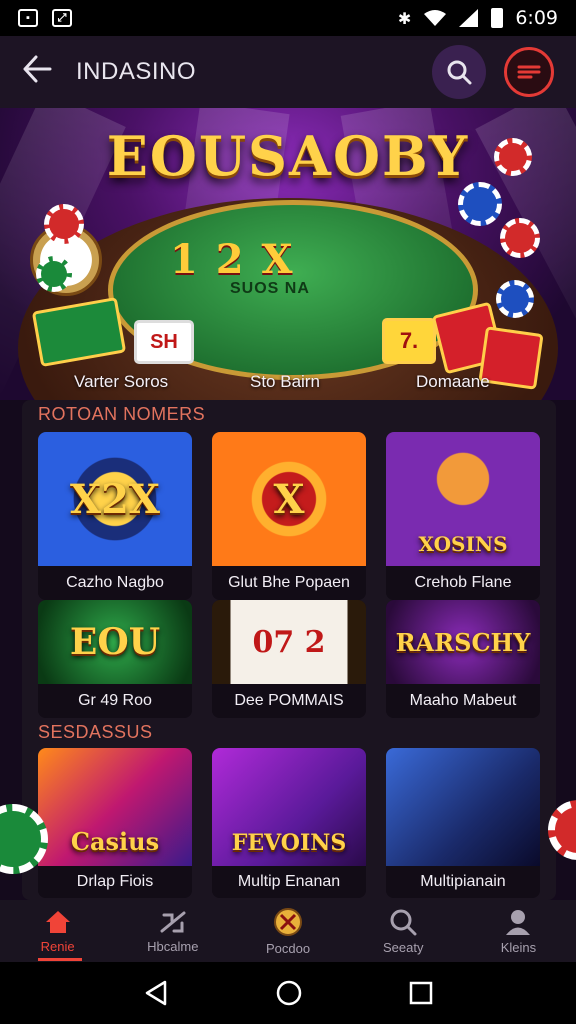 The height and width of the screenshot is (1024, 576). What do you see at coordinates (289, 882) in the screenshot?
I see `game-title: Multip Enanan` at bounding box center [289, 882].